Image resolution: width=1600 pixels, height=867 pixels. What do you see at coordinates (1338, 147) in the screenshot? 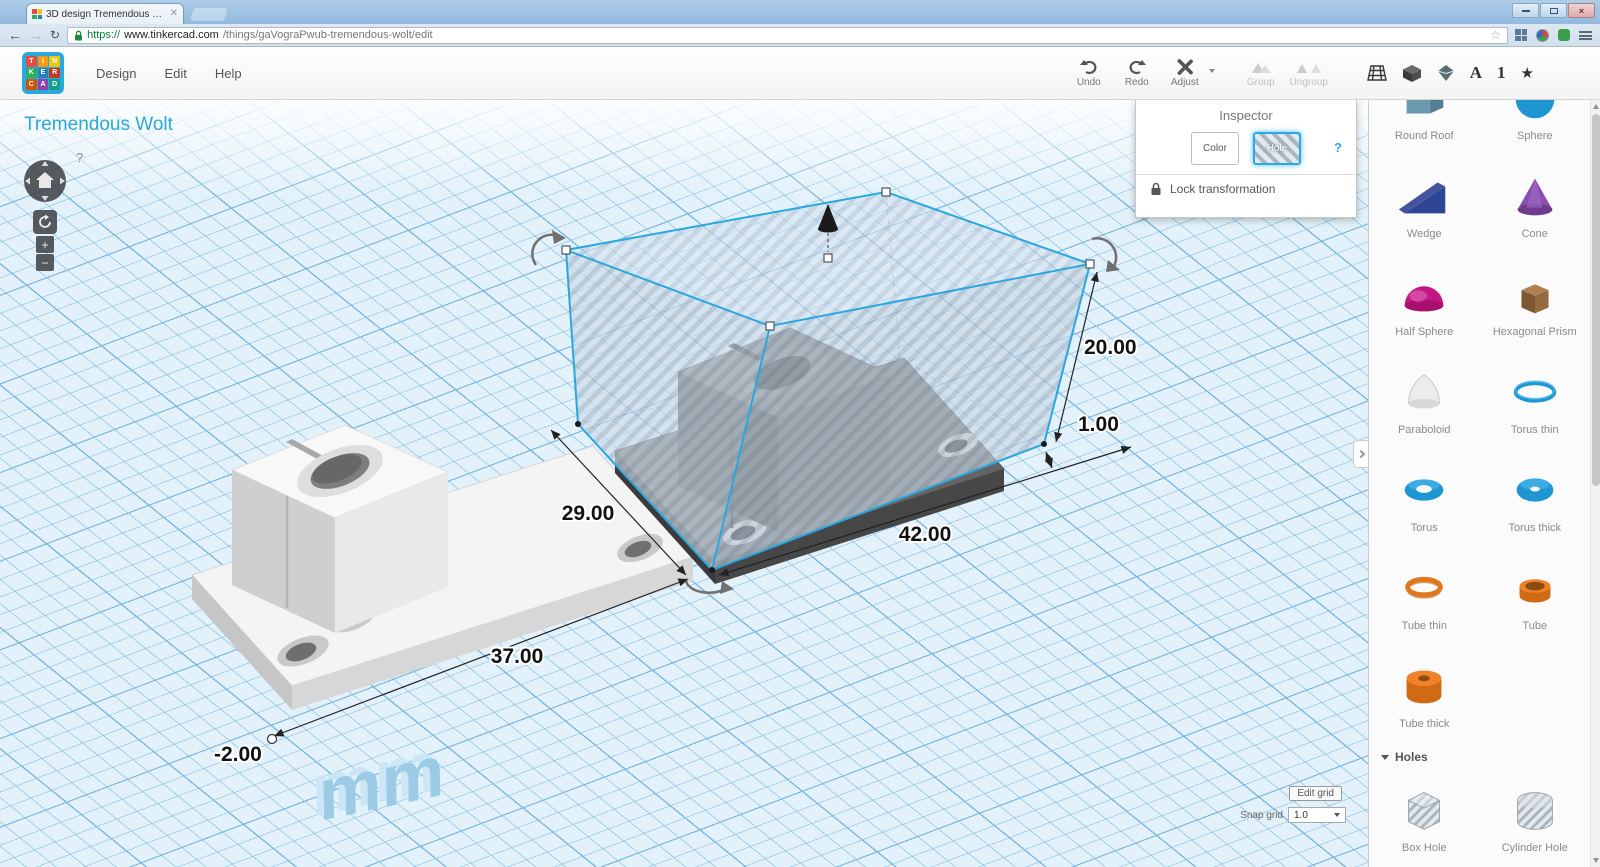
I see `inspector-help-icon: ?` at bounding box center [1338, 147].